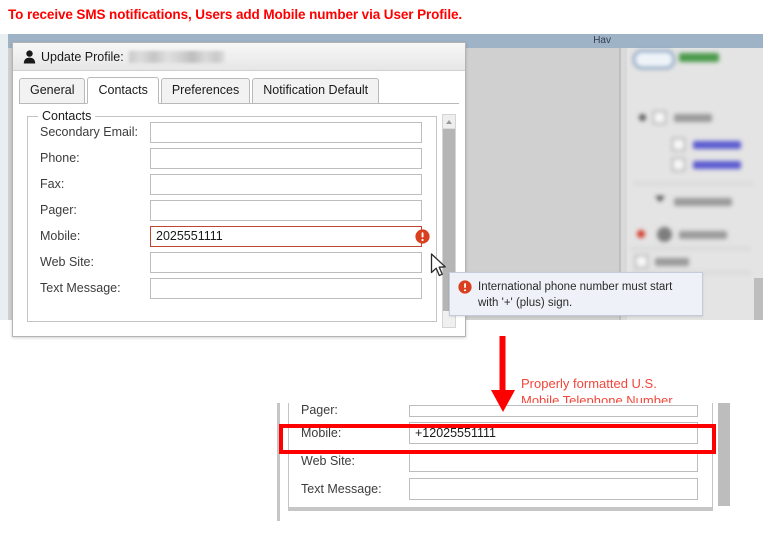 The height and width of the screenshot is (535, 763). What do you see at coordinates (286, 262) in the screenshot?
I see `input-web-site` at bounding box center [286, 262].